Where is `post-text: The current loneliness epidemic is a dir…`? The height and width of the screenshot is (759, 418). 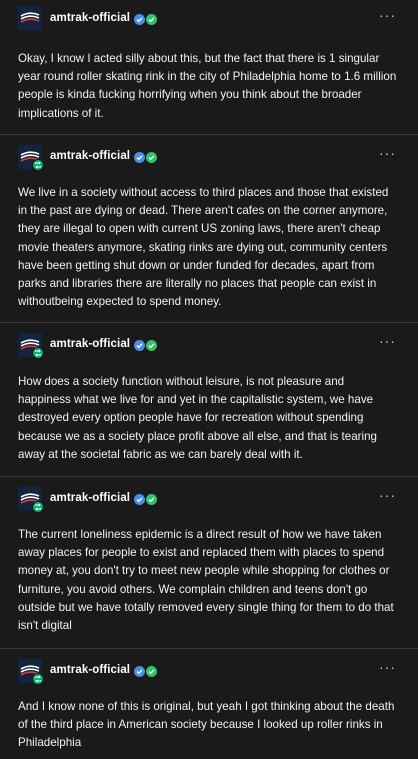
post-text: The current loneliness epidemic is a dir… is located at coordinates (206, 580).